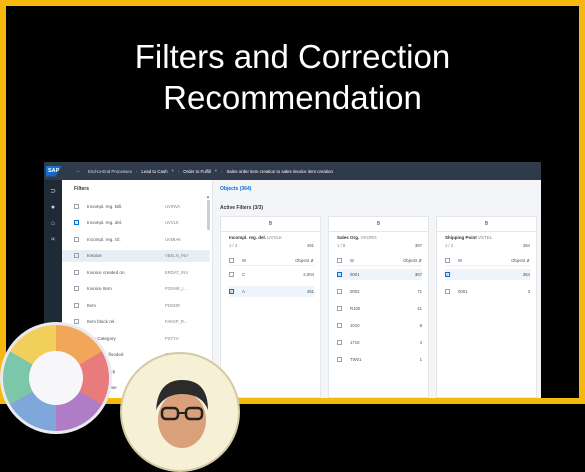 This screenshot has height=472, width=585. I want to click on value-label: 1710, so click(355, 342).